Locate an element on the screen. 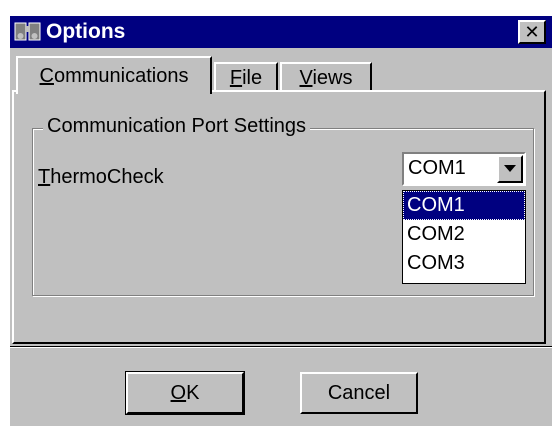  dropdown-button is located at coordinates (510, 169).